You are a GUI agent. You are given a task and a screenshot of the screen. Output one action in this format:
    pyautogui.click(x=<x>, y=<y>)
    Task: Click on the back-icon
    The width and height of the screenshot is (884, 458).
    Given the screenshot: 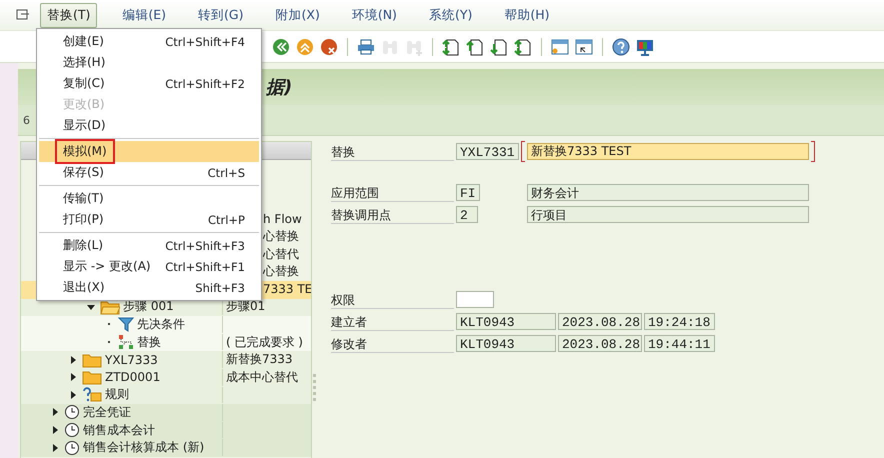 What is the action you would take?
    pyautogui.click(x=281, y=47)
    